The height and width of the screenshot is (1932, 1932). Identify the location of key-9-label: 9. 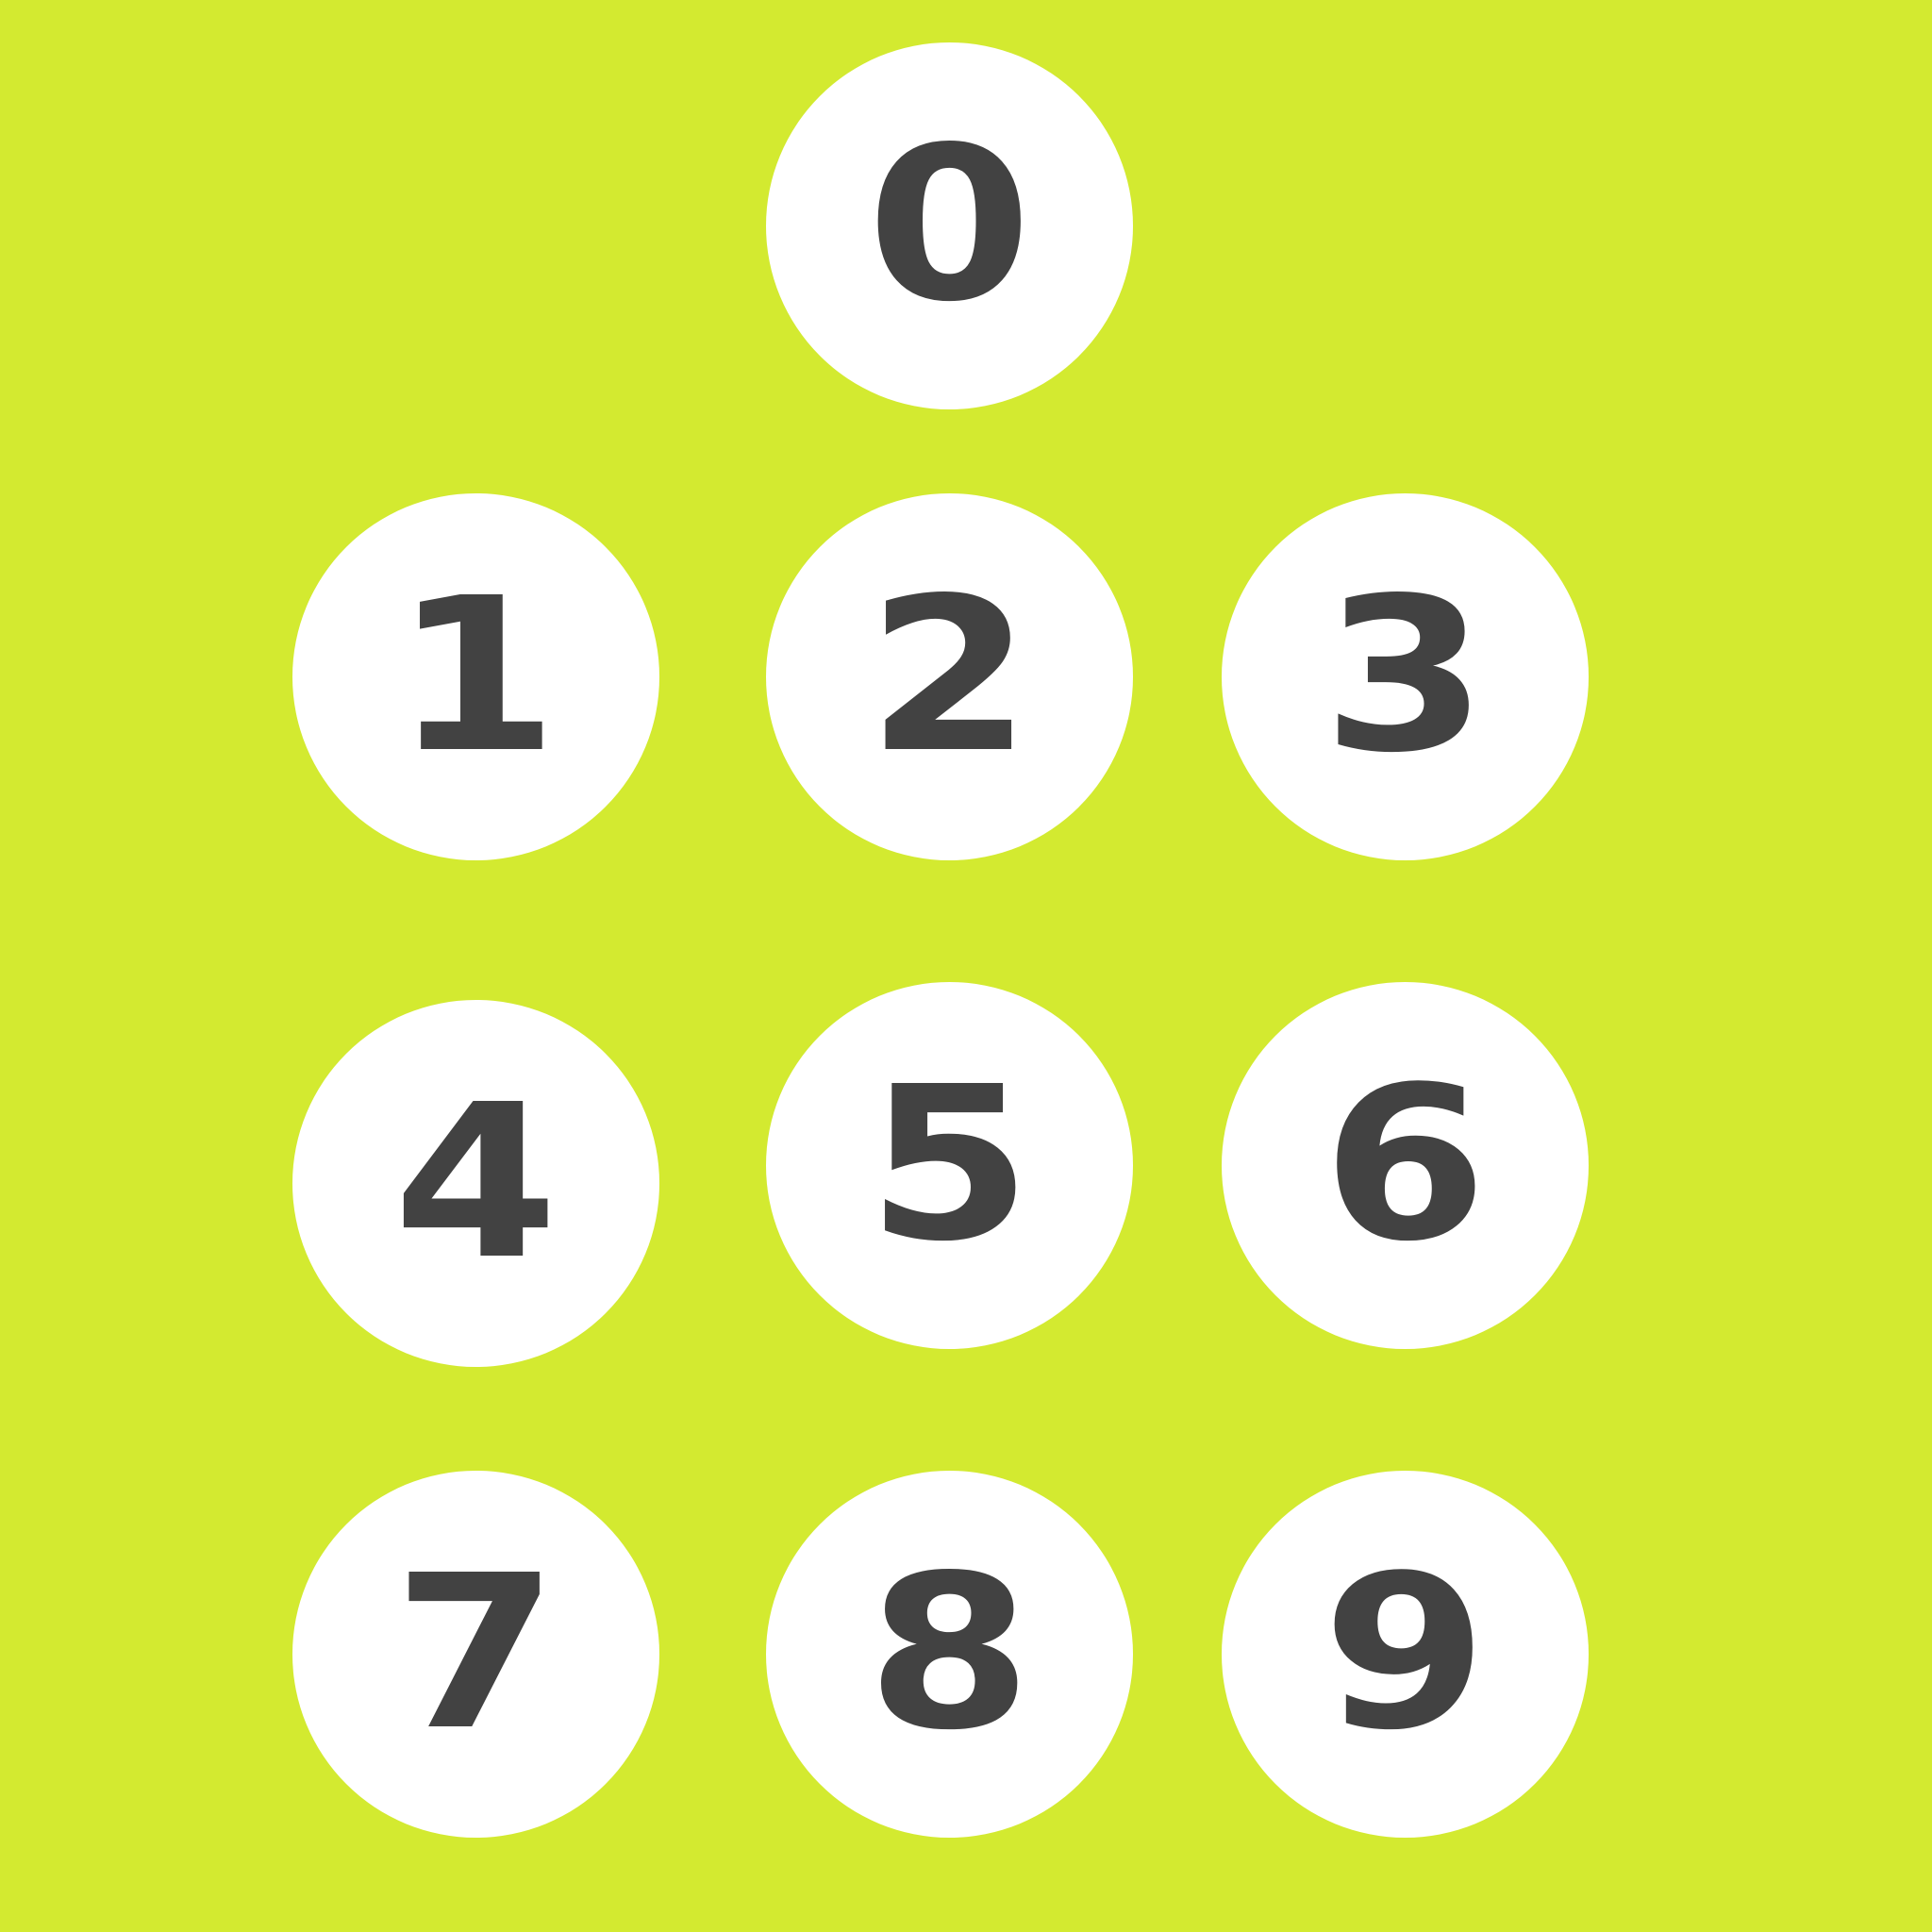
(1405, 1653).